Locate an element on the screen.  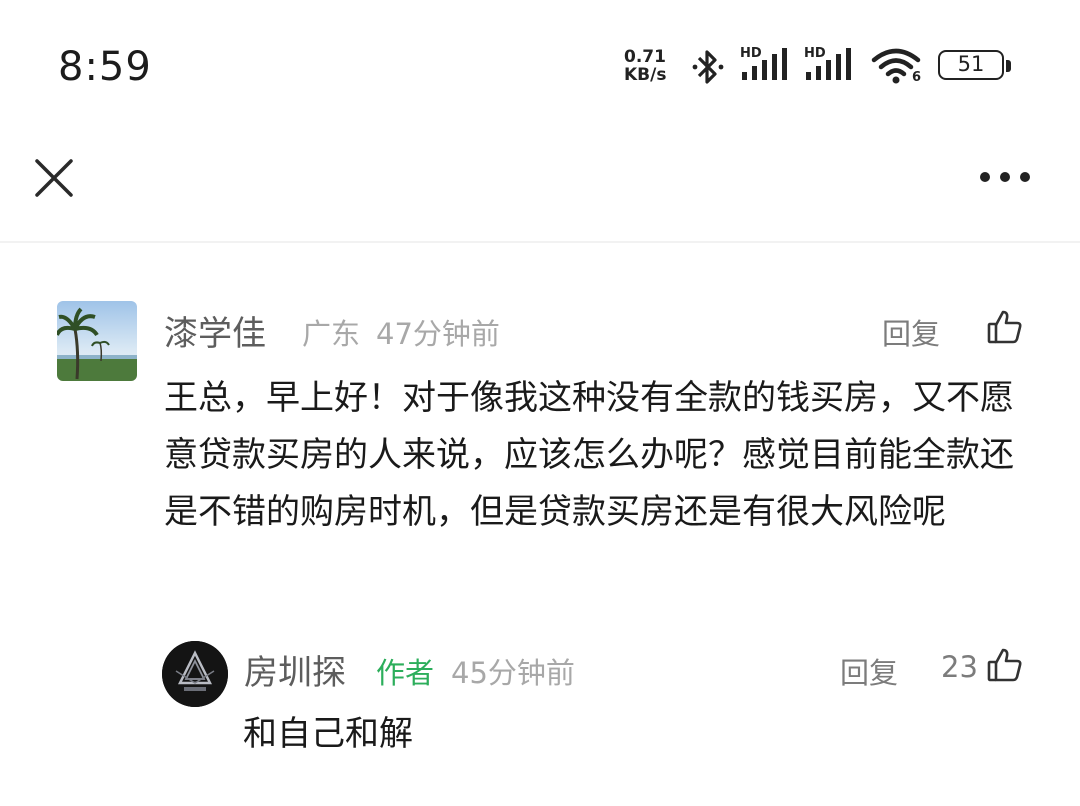
status-time: 8:59 is located at coordinates (105, 67).